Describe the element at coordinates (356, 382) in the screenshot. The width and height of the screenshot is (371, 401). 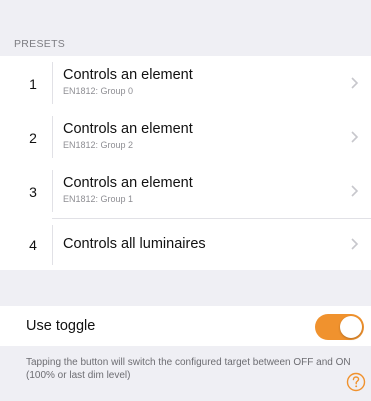
I see `question-mark-circle-icon` at that location.